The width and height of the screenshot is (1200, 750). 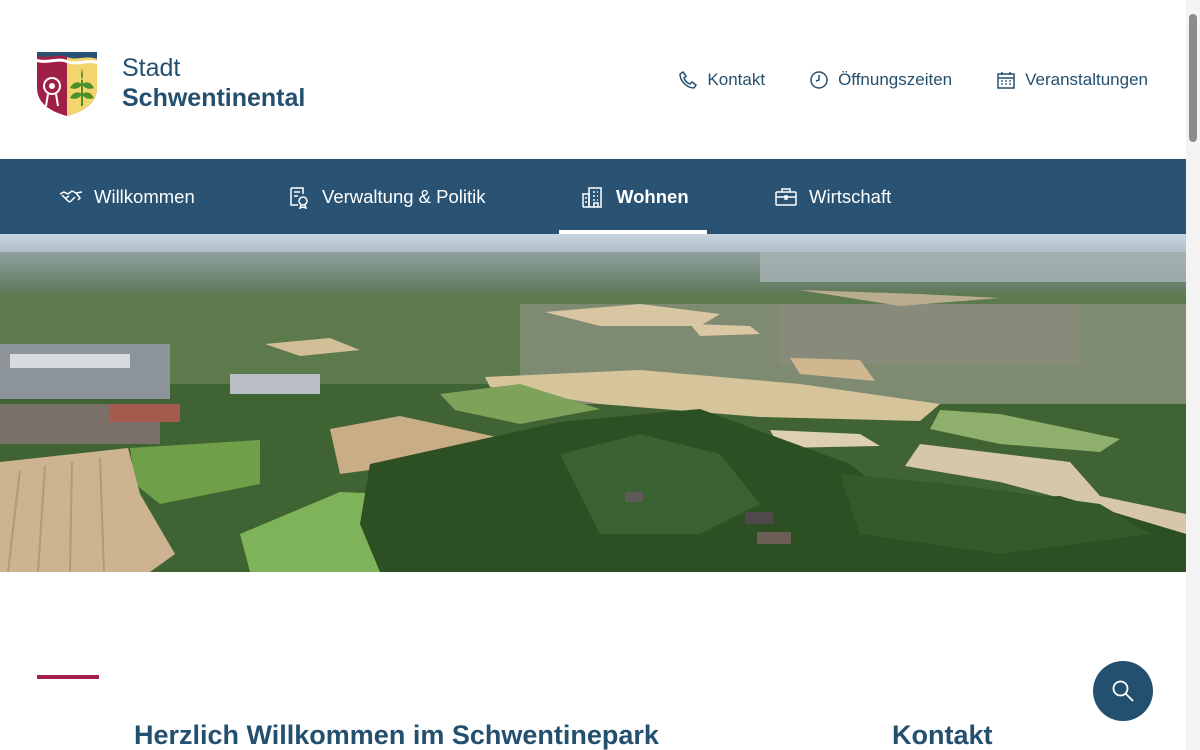 What do you see at coordinates (819, 80) in the screenshot?
I see `clock-icon` at bounding box center [819, 80].